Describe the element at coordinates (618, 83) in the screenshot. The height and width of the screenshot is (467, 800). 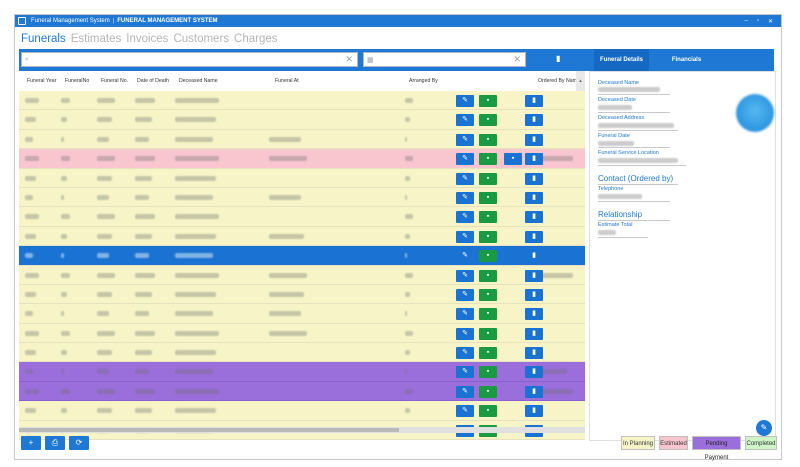
I see `label-deceased-name: Deceased Name` at that location.